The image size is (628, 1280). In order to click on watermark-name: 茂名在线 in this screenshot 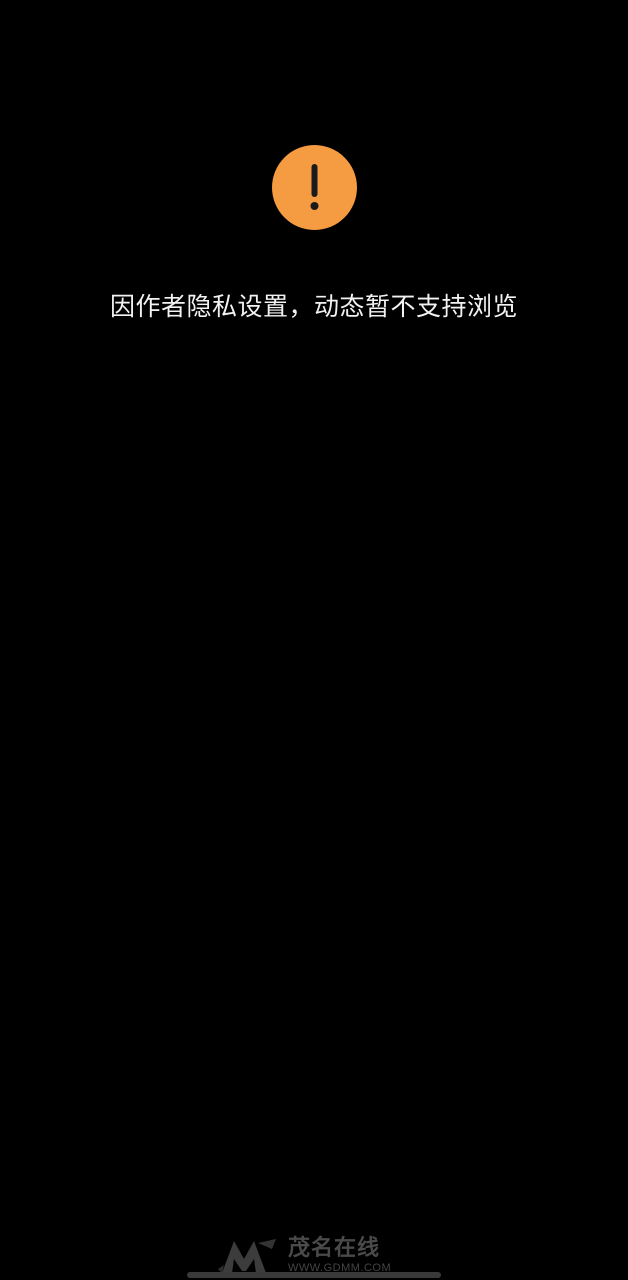, I will do `click(334, 1248)`.